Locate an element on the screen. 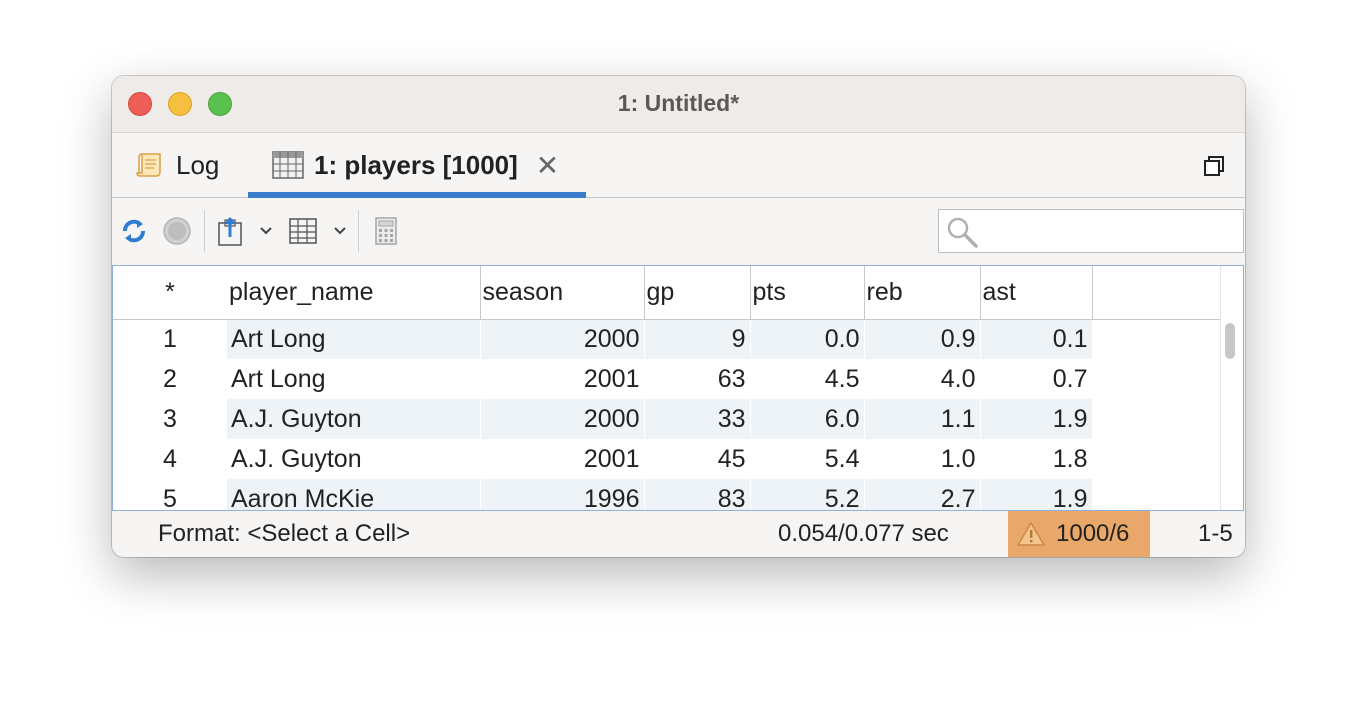 The image size is (1358, 706). cell-ast: 0.7 is located at coordinates (1036, 379).